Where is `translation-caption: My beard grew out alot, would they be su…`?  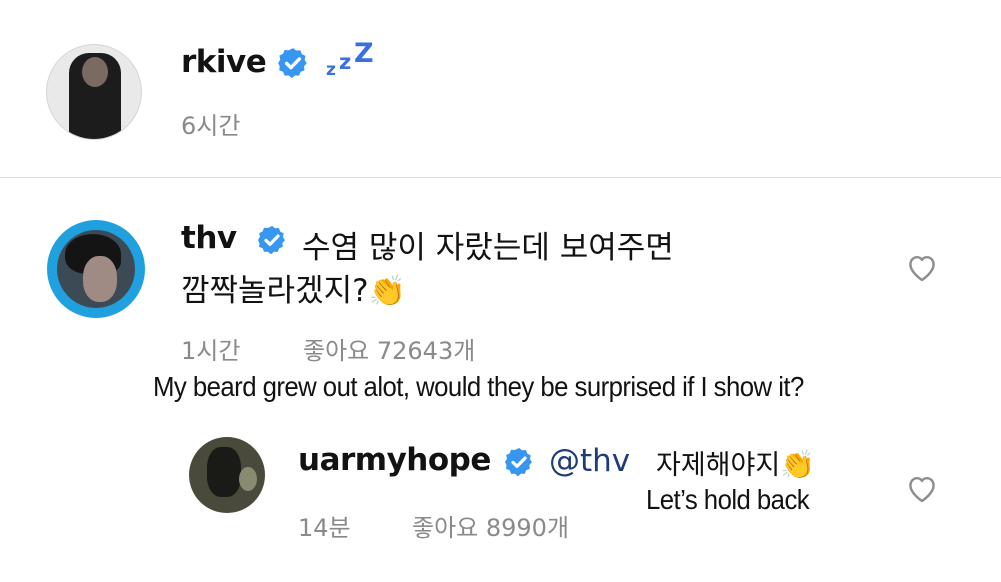 translation-caption: My beard grew out alot, would they be su… is located at coordinates (478, 386).